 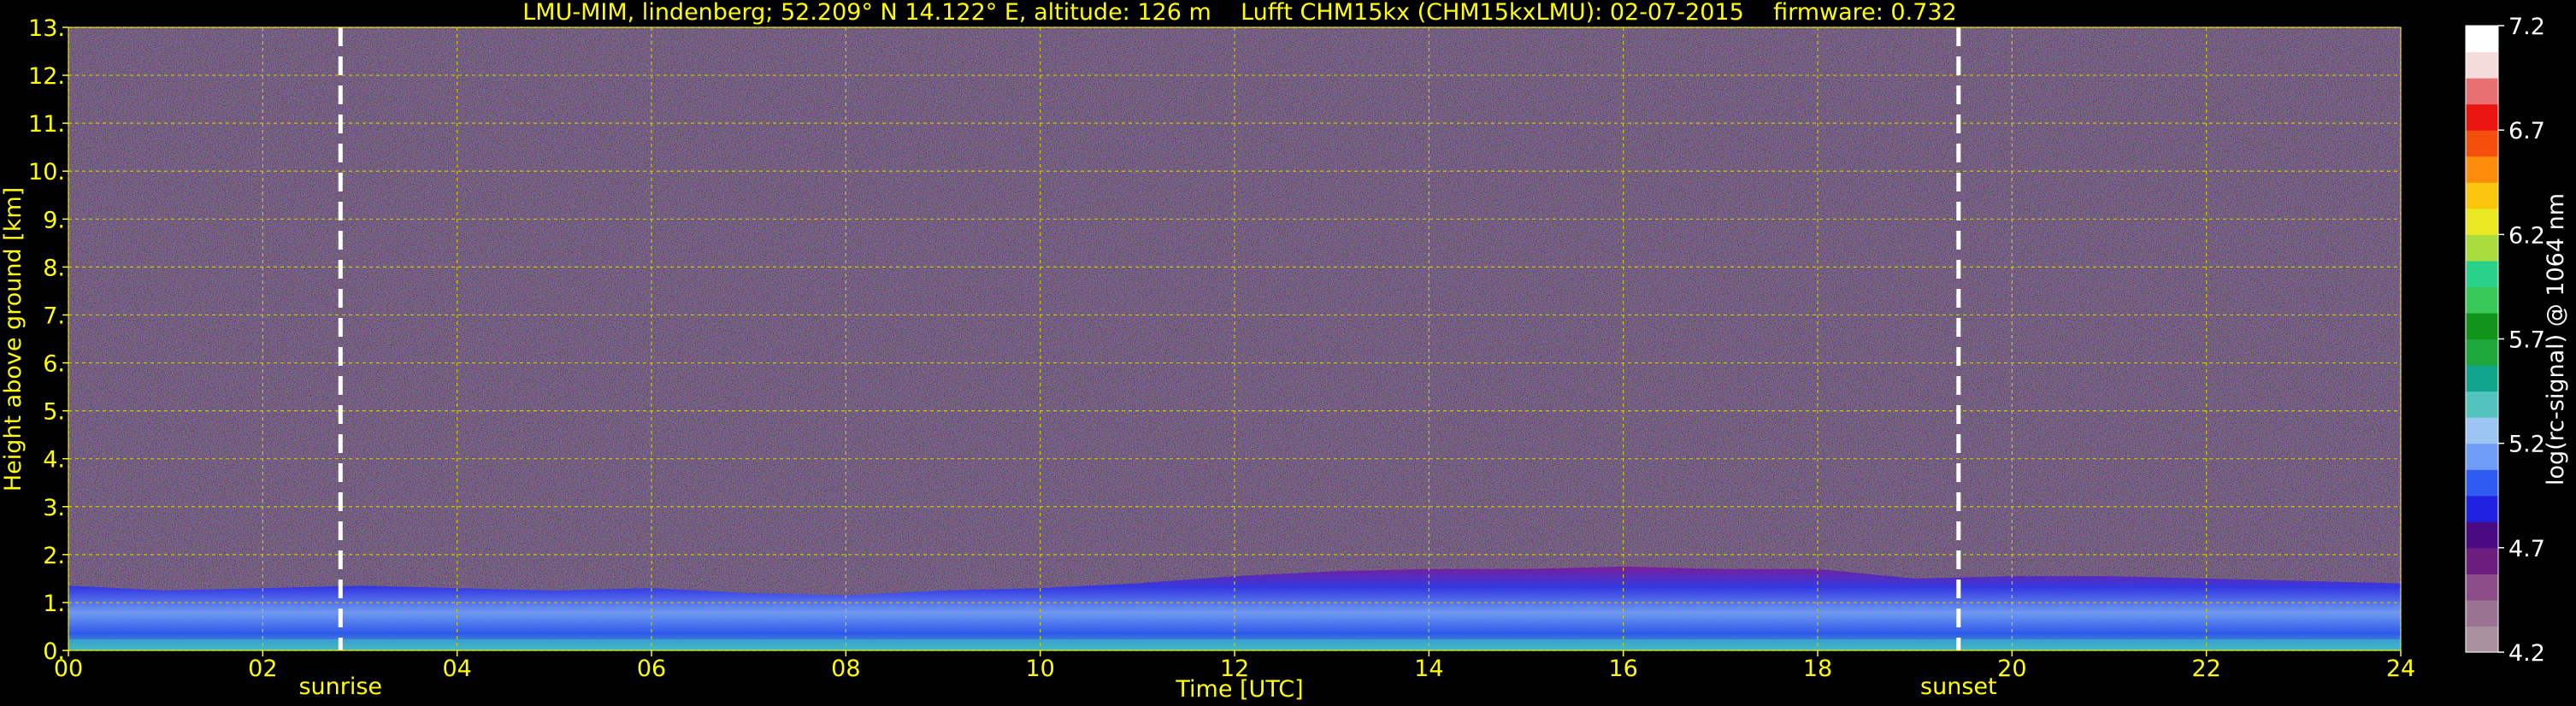 I want to click on colorbar-tick-label: 4.7, so click(x=2526, y=549).